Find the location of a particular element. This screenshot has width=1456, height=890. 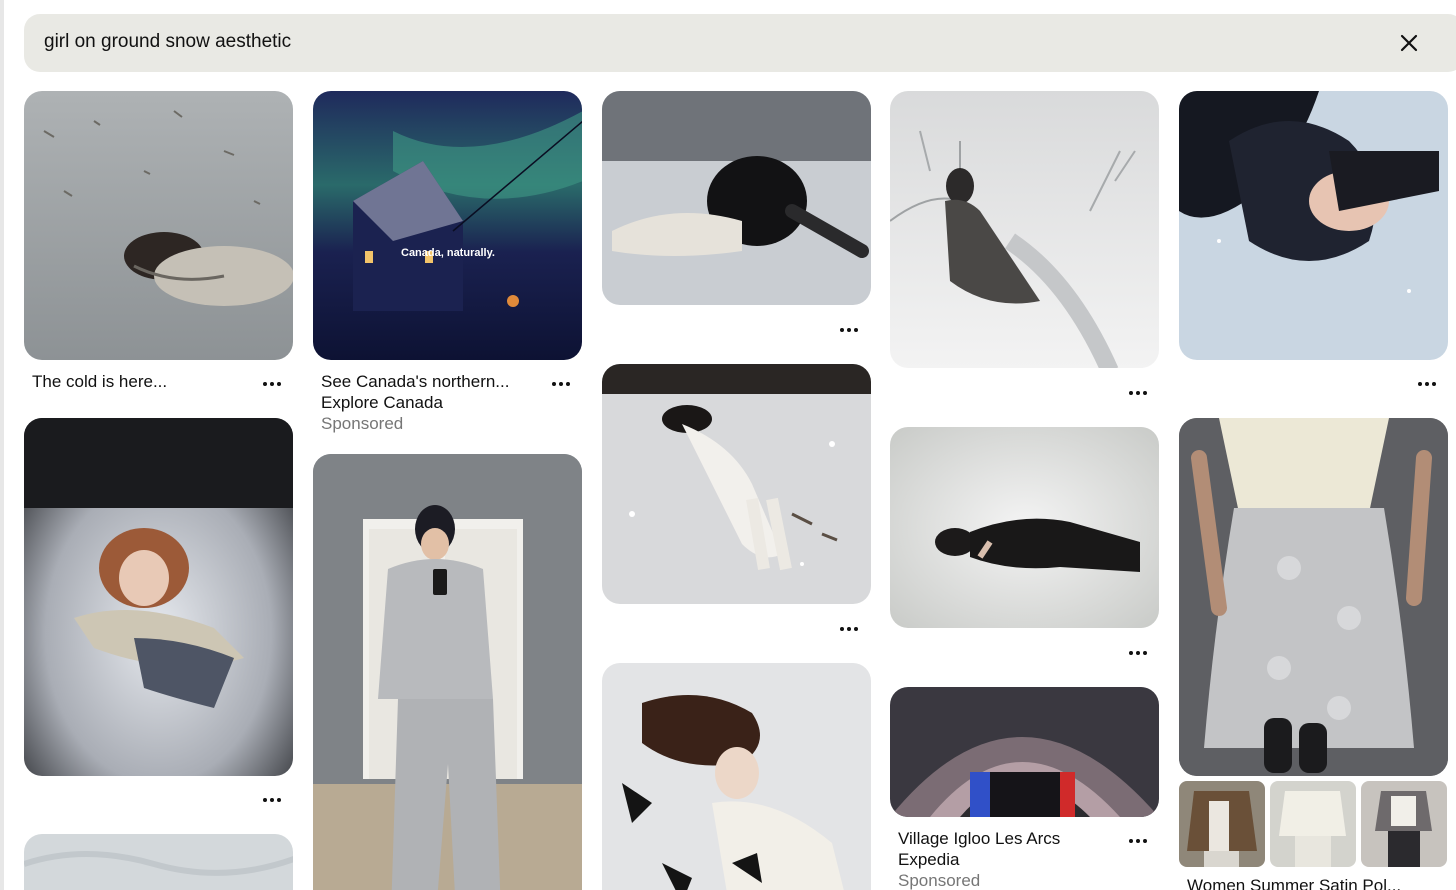

pin-image-night-snow-white-dress is located at coordinates (736, 484).